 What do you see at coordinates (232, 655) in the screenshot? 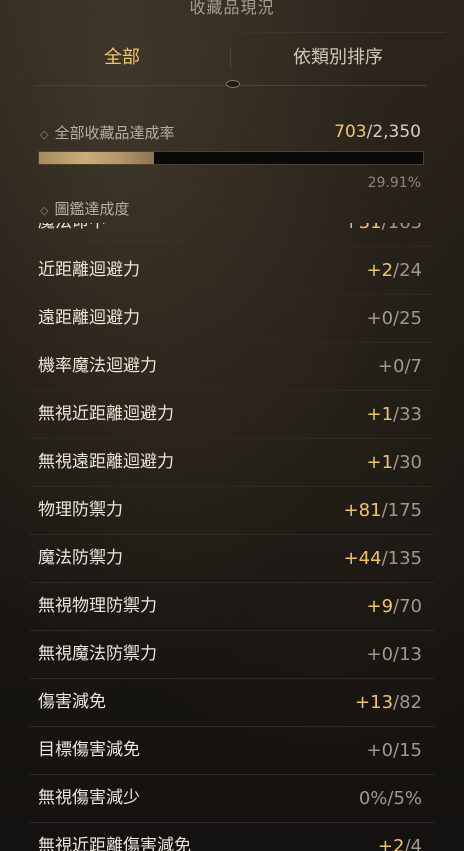
I see `stat-row: 無視魔法防禦力 +0/13` at bounding box center [232, 655].